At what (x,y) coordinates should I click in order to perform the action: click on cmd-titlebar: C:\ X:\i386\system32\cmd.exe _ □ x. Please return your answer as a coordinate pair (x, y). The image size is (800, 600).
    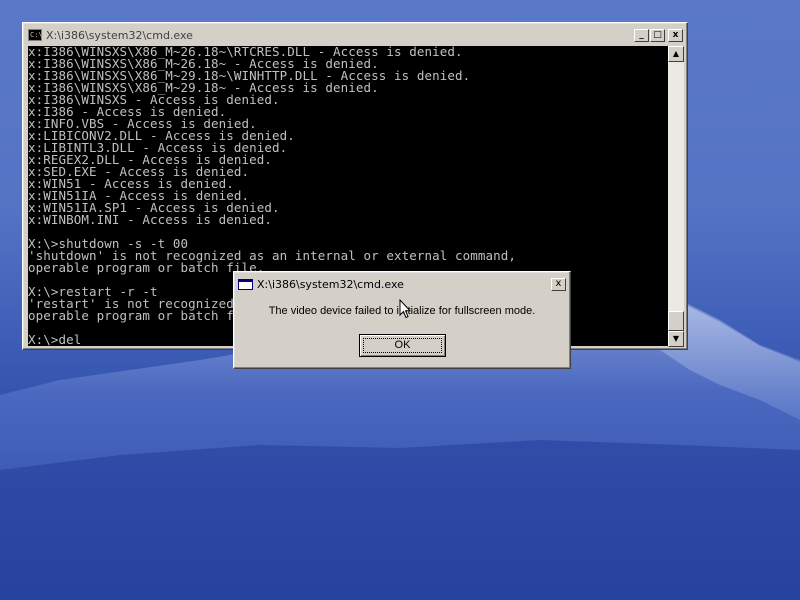
    Looking at the image, I should click on (355, 35).